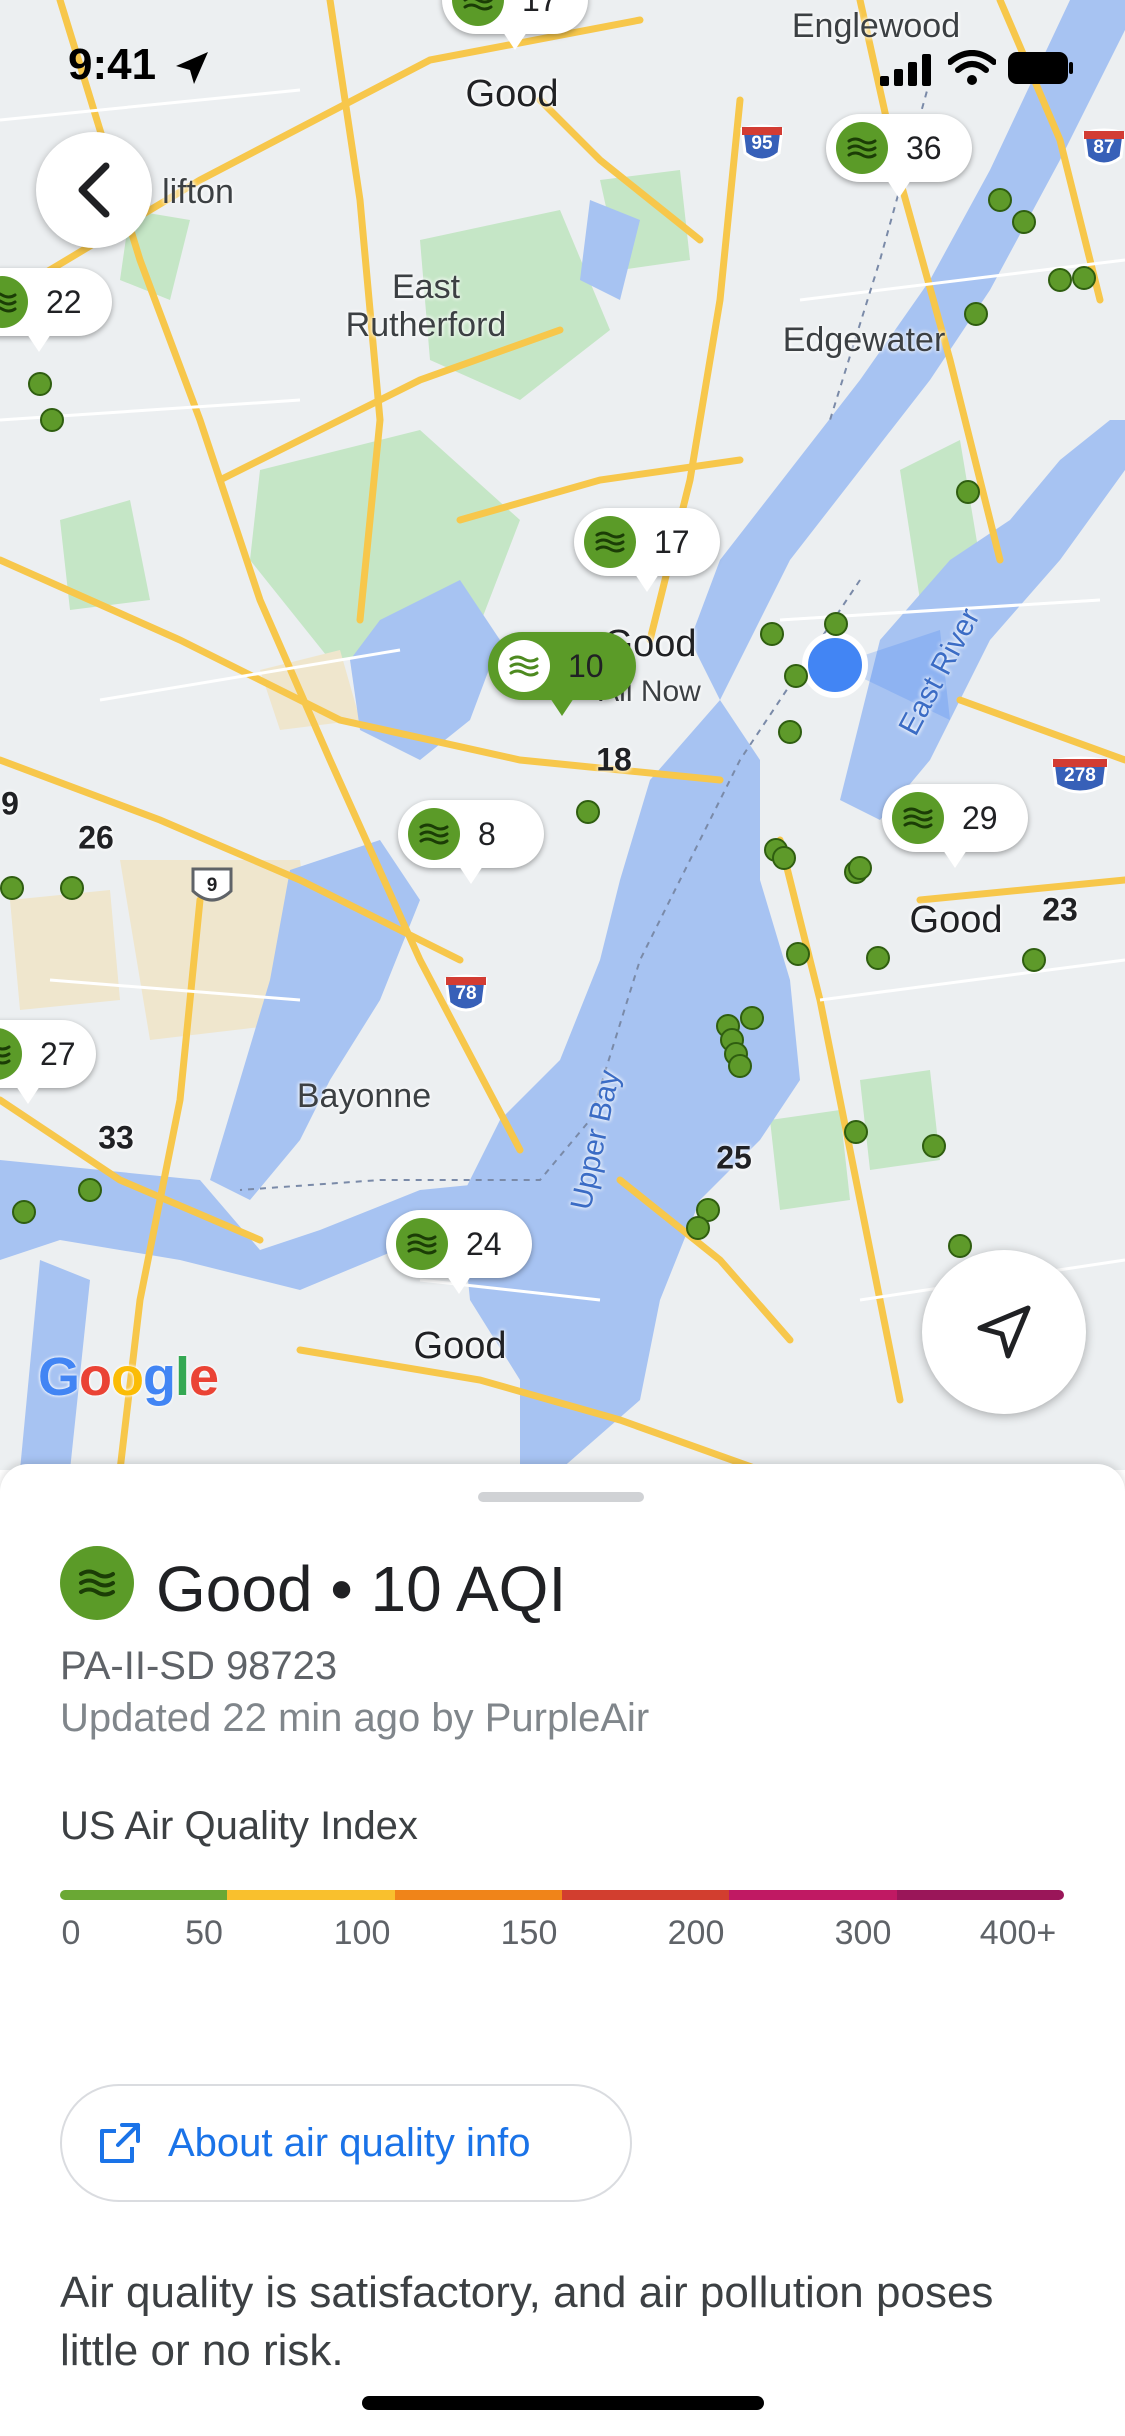 This screenshot has height=2436, width=1125. What do you see at coordinates (586, 665) in the screenshot?
I see `aqi-marker-value: 10` at bounding box center [586, 665].